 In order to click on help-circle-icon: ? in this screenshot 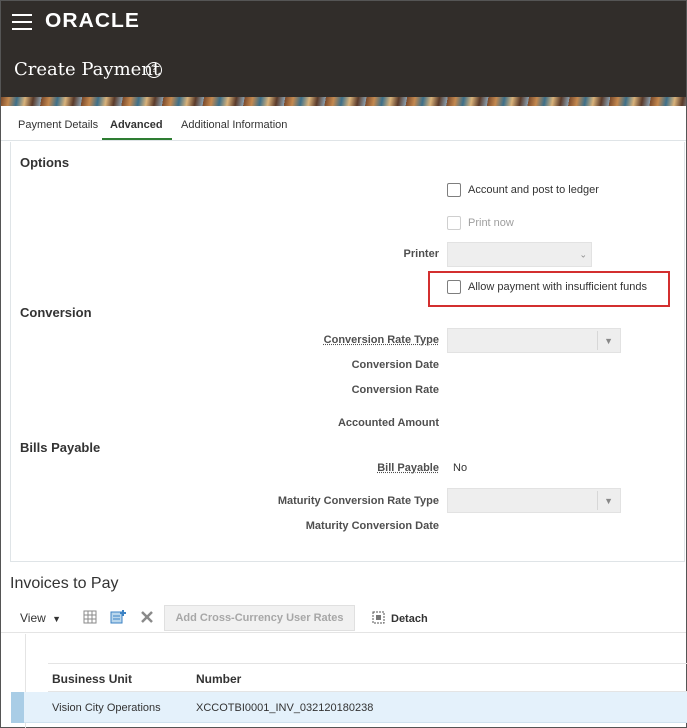, I will do `click(154, 70)`.